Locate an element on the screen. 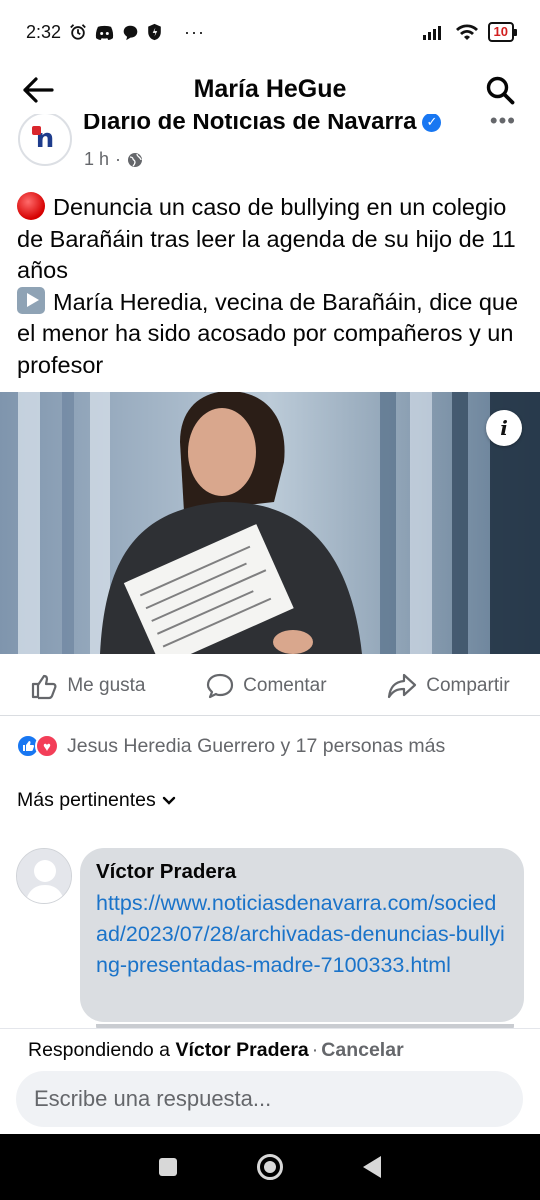 Image resolution: width=540 pixels, height=1200 pixels. thumbs-up-icon is located at coordinates (44, 686).